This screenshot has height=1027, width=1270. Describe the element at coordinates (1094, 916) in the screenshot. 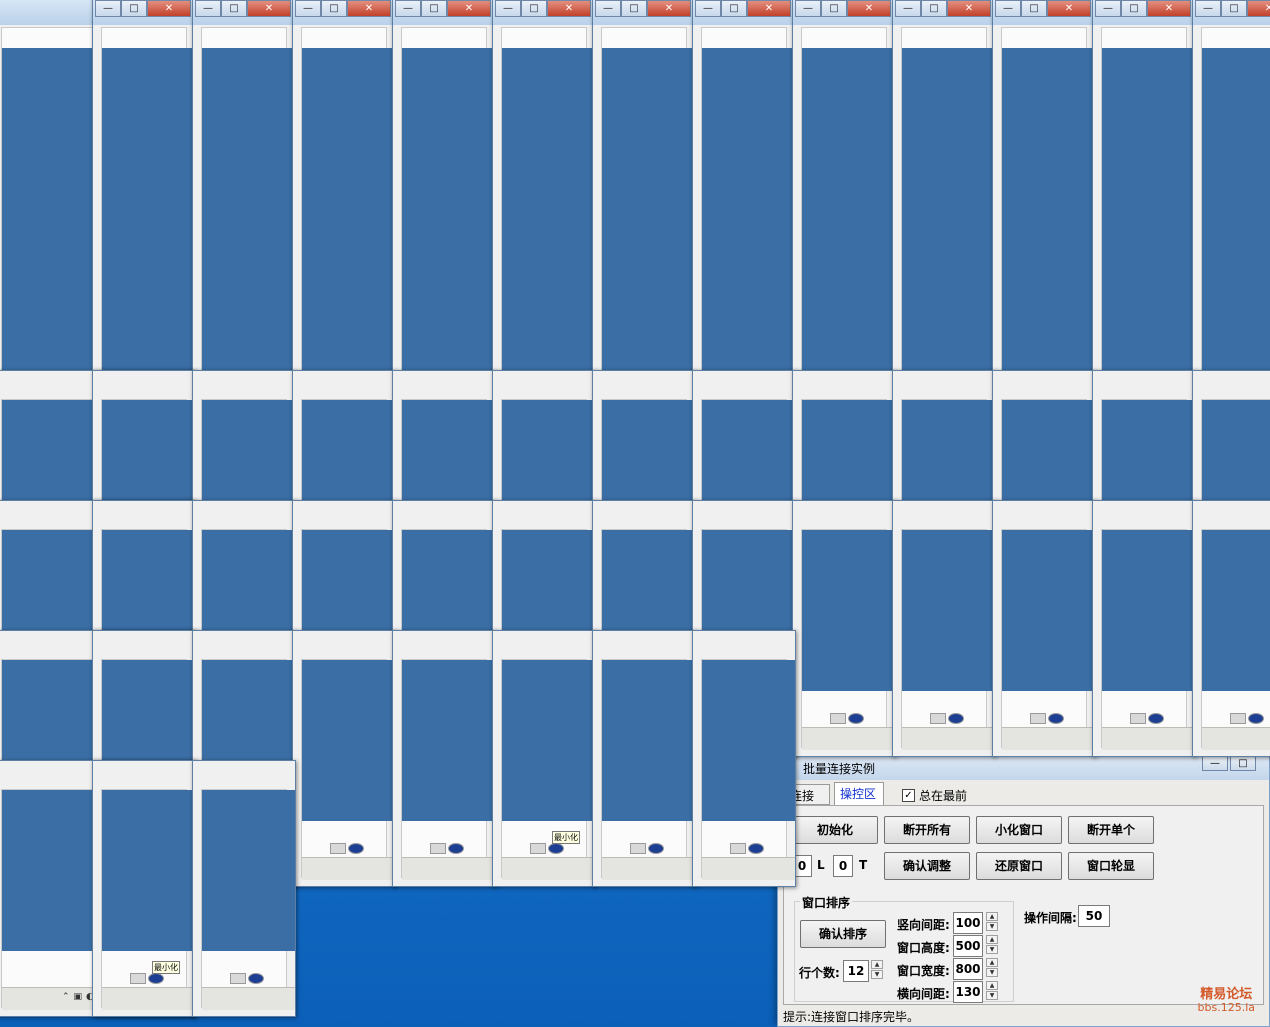

I see `op-interval-input: 50` at that location.